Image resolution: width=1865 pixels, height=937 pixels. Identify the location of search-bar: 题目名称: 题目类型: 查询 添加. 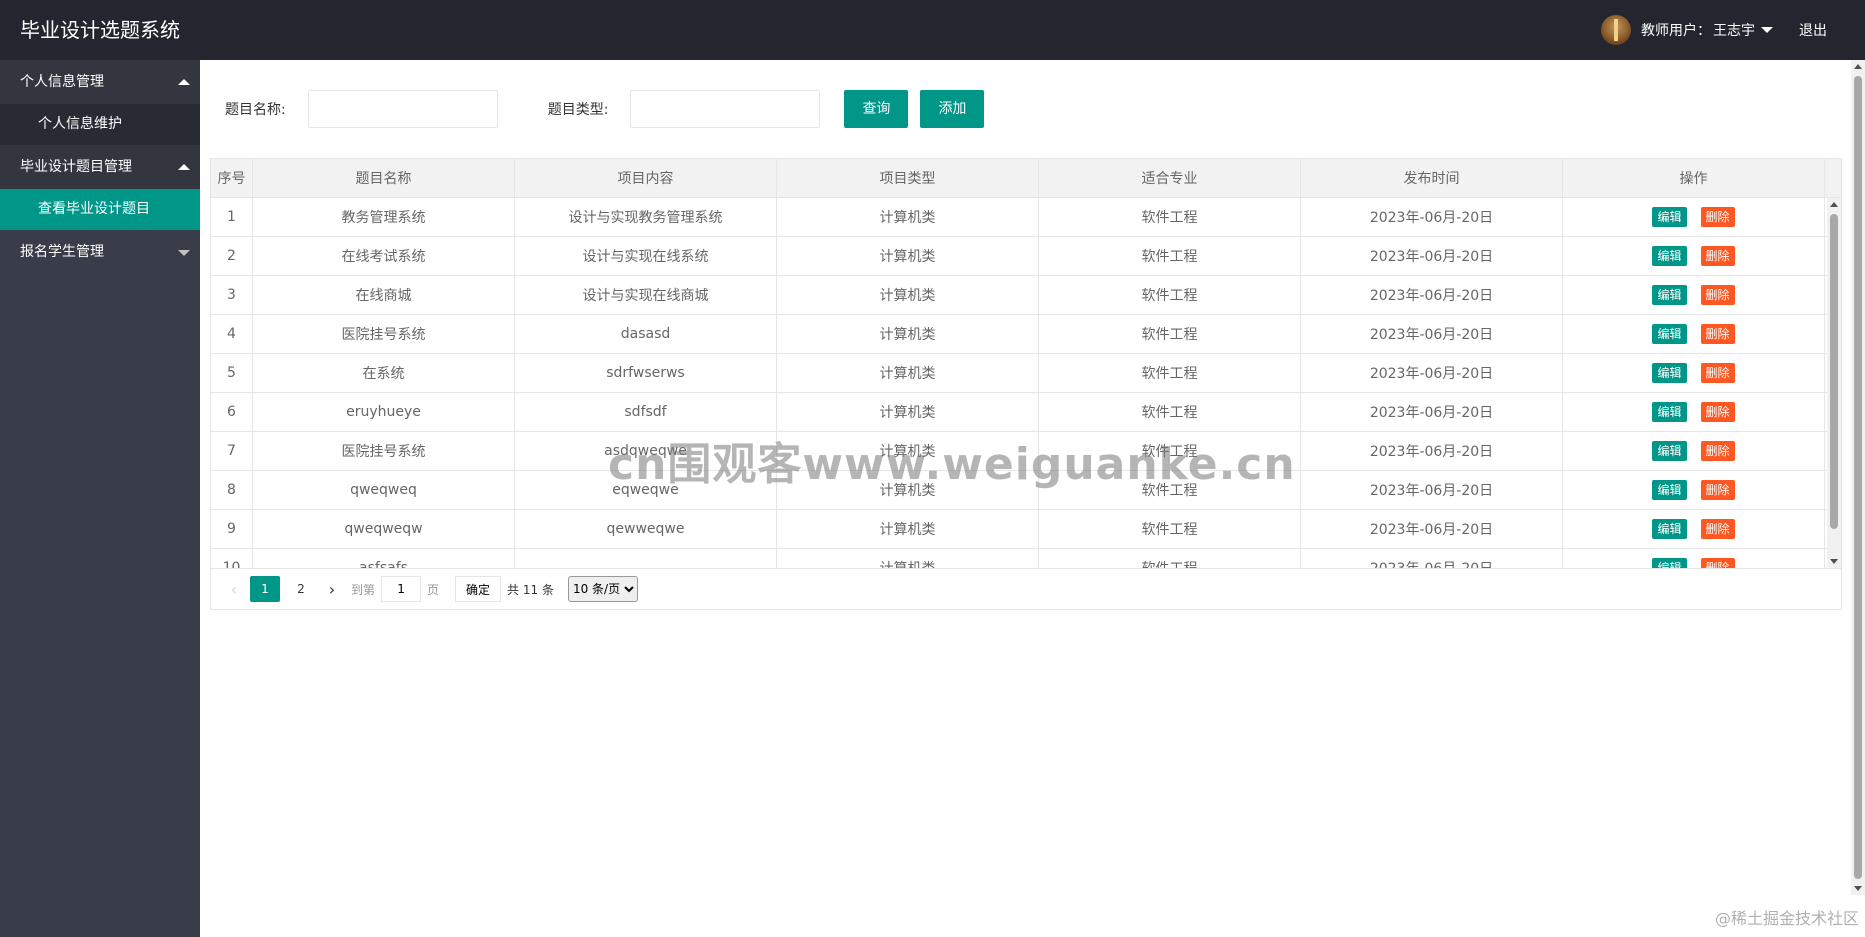
(605, 109).